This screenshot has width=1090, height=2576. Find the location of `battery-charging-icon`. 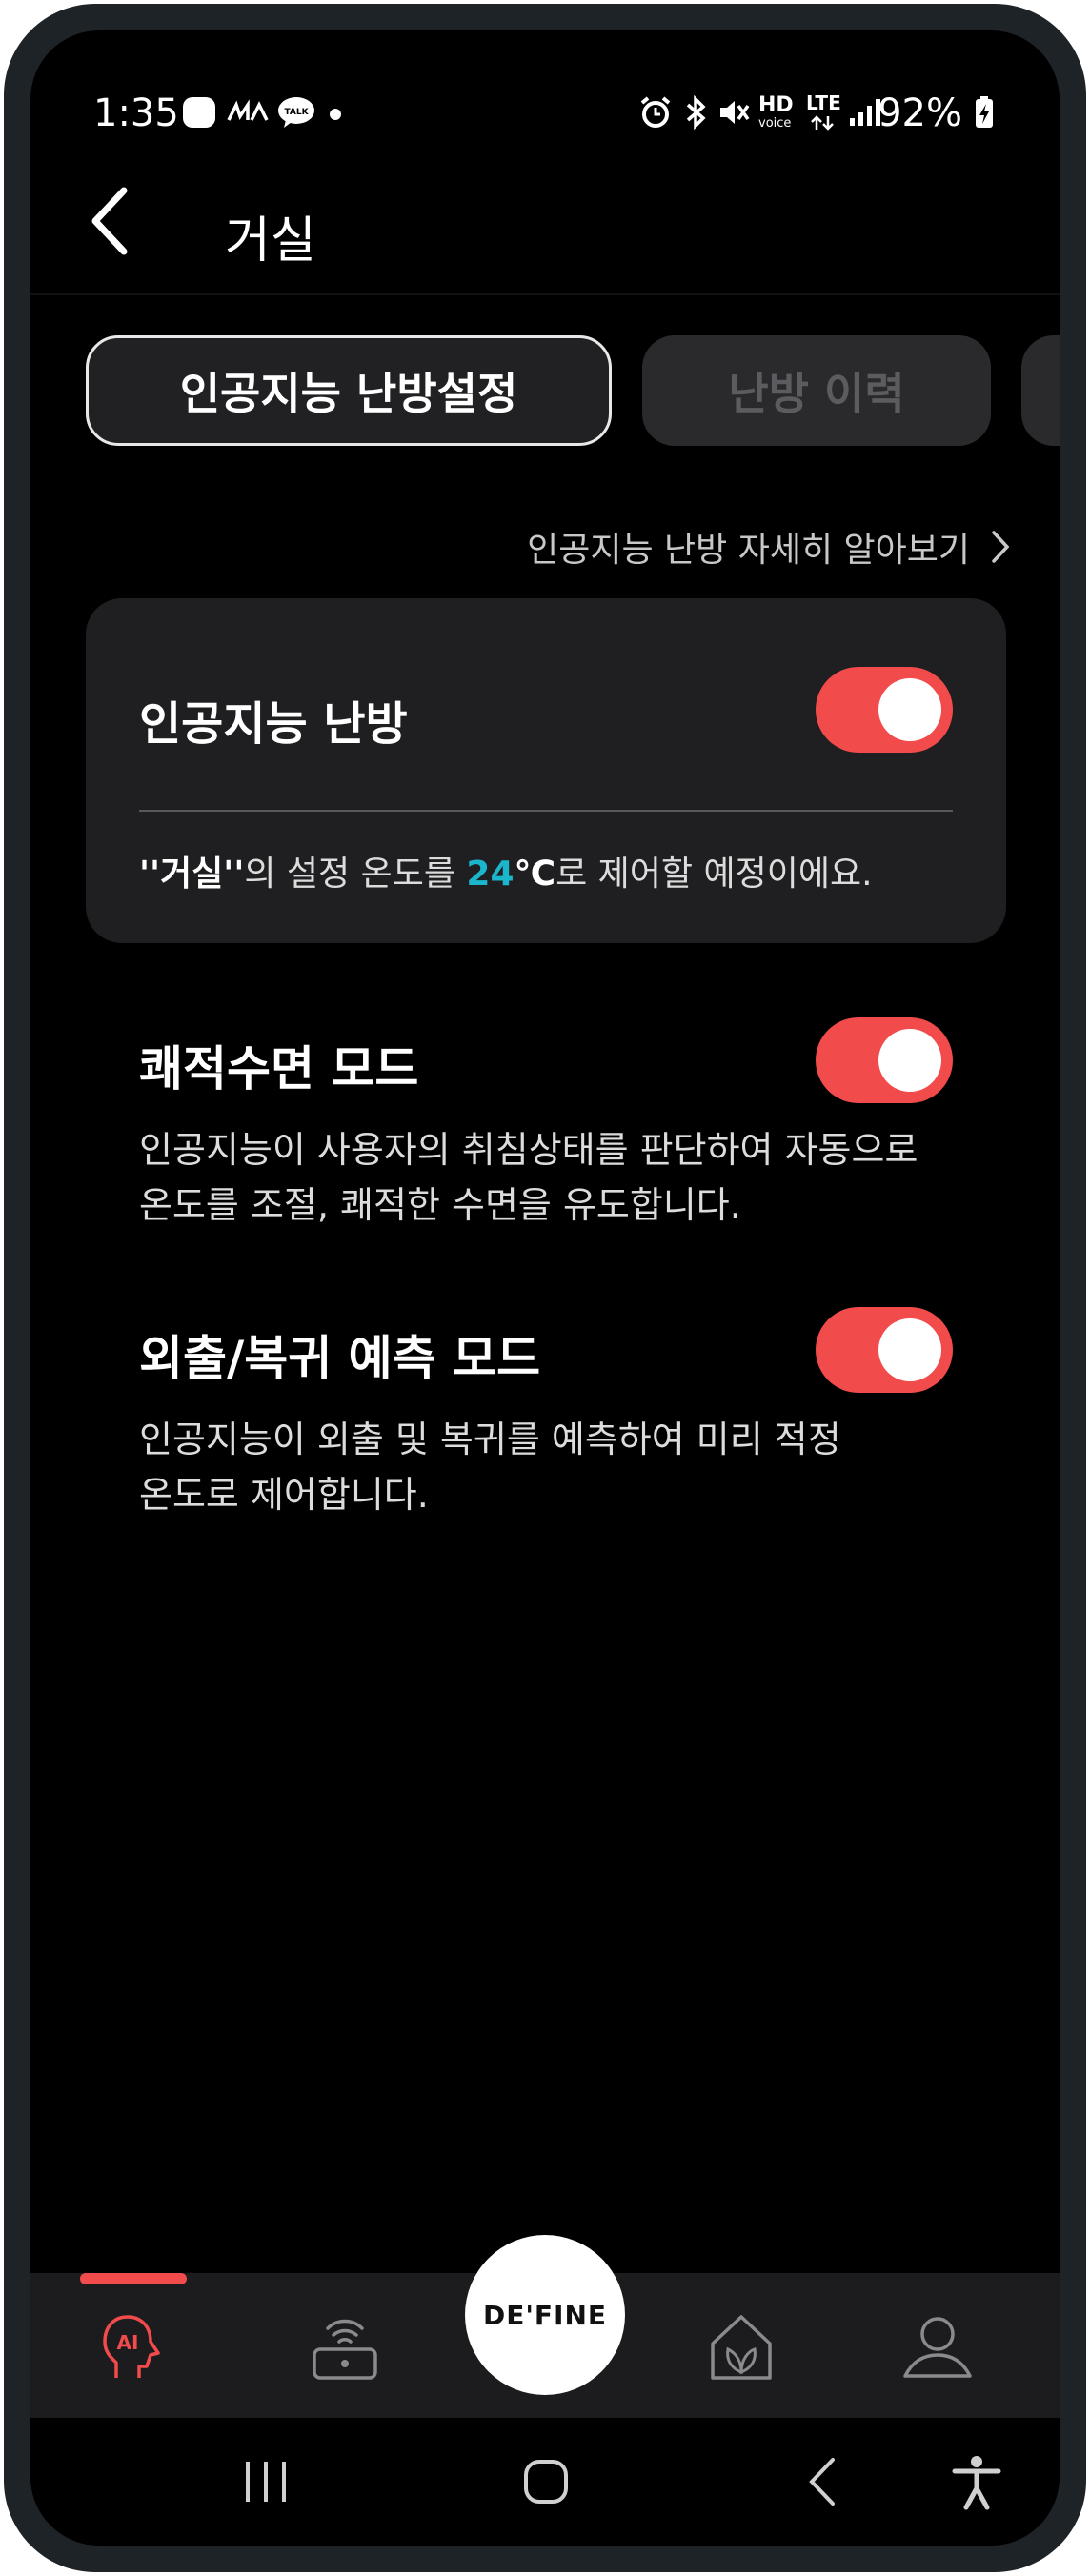

battery-charging-icon is located at coordinates (985, 112).